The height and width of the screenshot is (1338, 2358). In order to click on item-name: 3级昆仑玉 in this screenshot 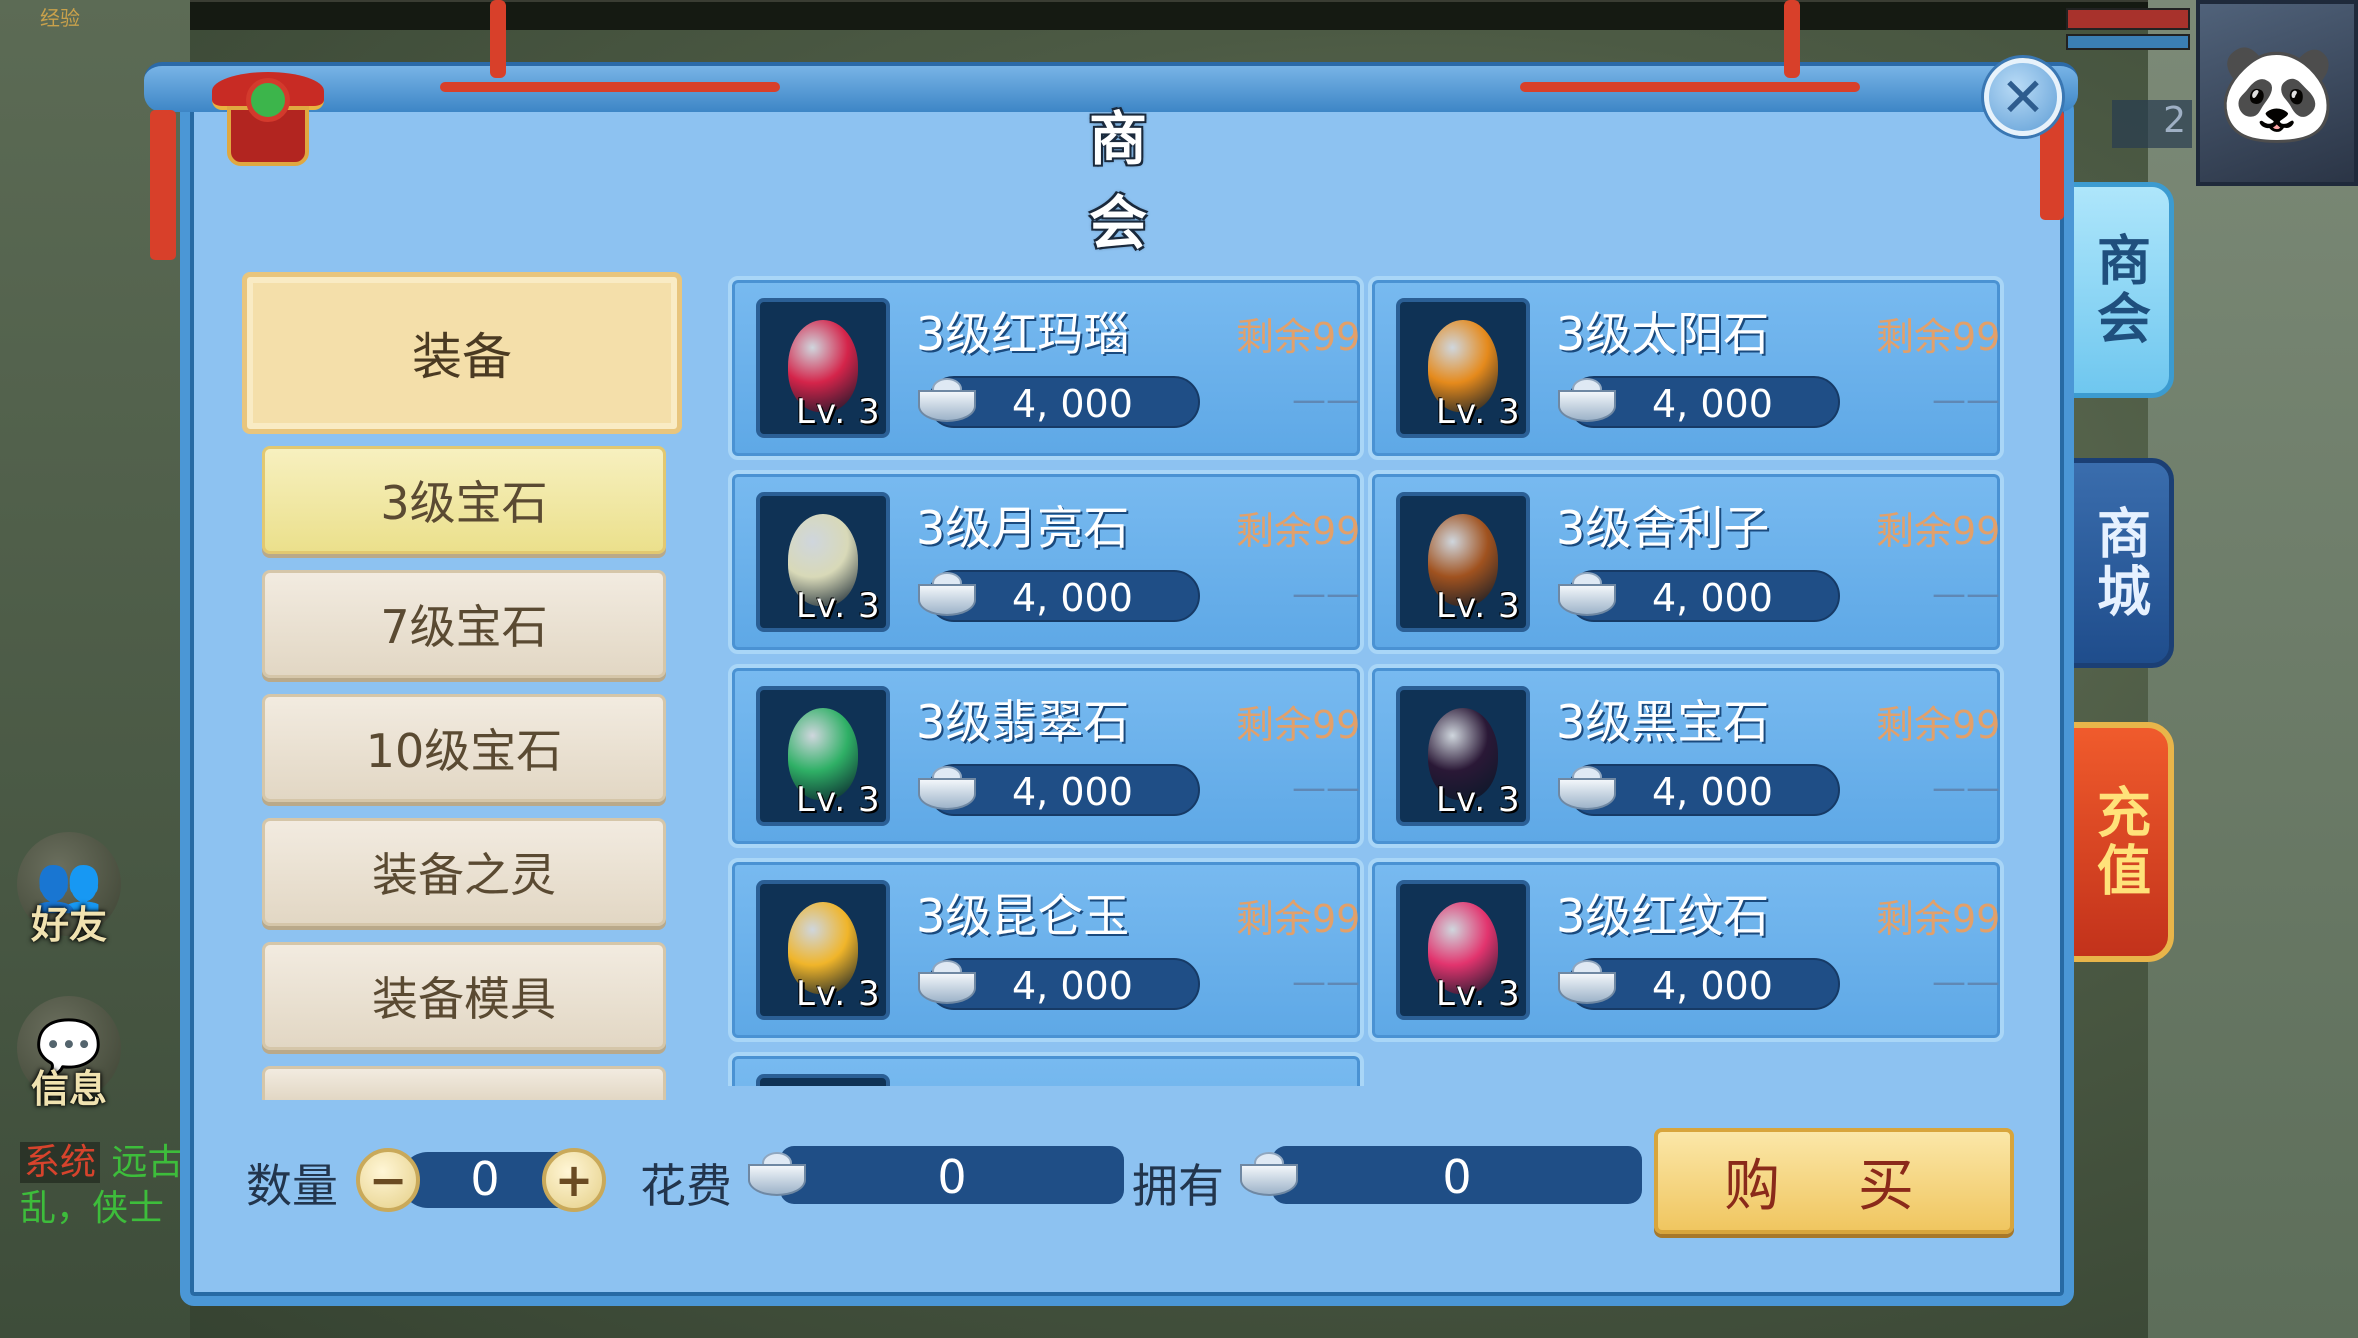, I will do `click(1023, 916)`.